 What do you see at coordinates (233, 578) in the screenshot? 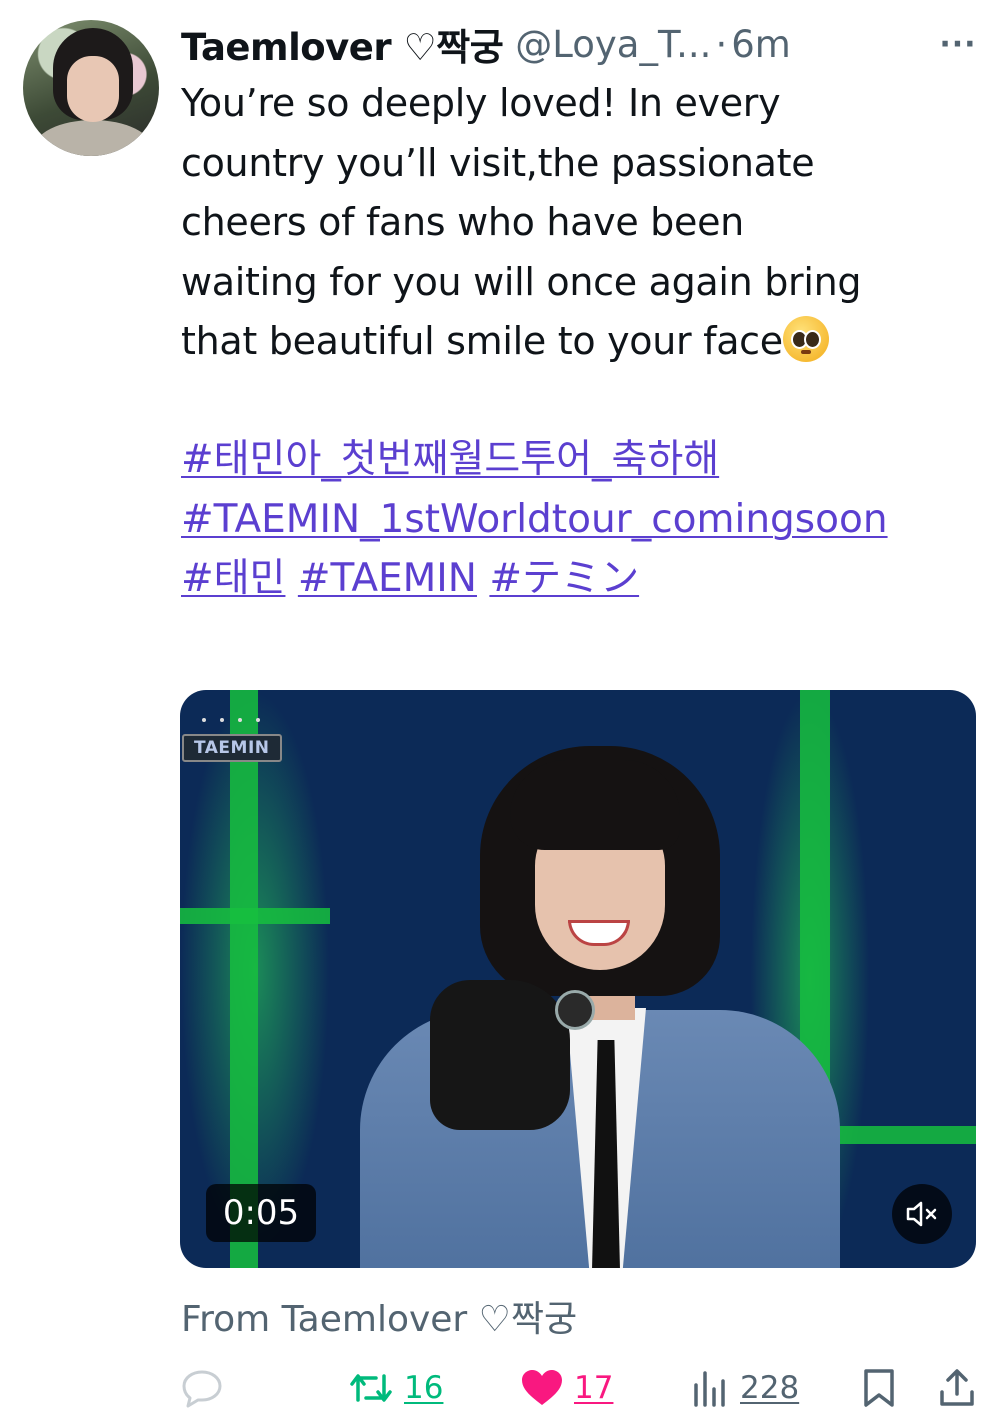
I see `hashtag-link: #태민` at bounding box center [233, 578].